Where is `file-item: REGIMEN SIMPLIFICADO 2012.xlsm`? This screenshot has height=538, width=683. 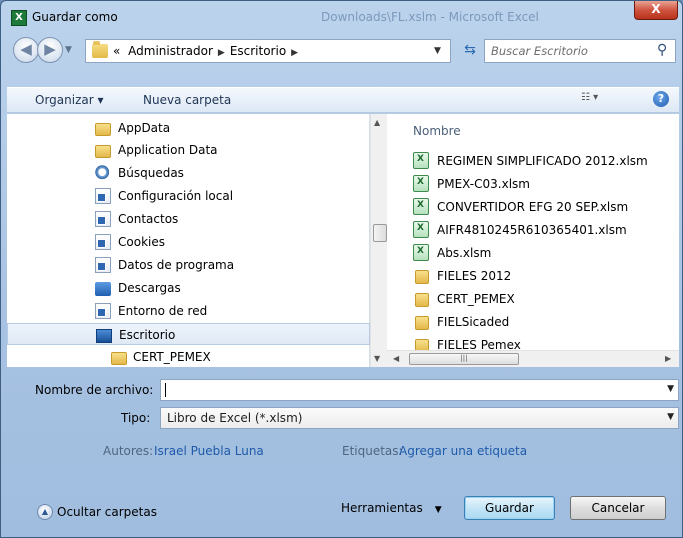
file-item: REGIMEN SIMPLIFICADO 2012.xlsm is located at coordinates (546, 161).